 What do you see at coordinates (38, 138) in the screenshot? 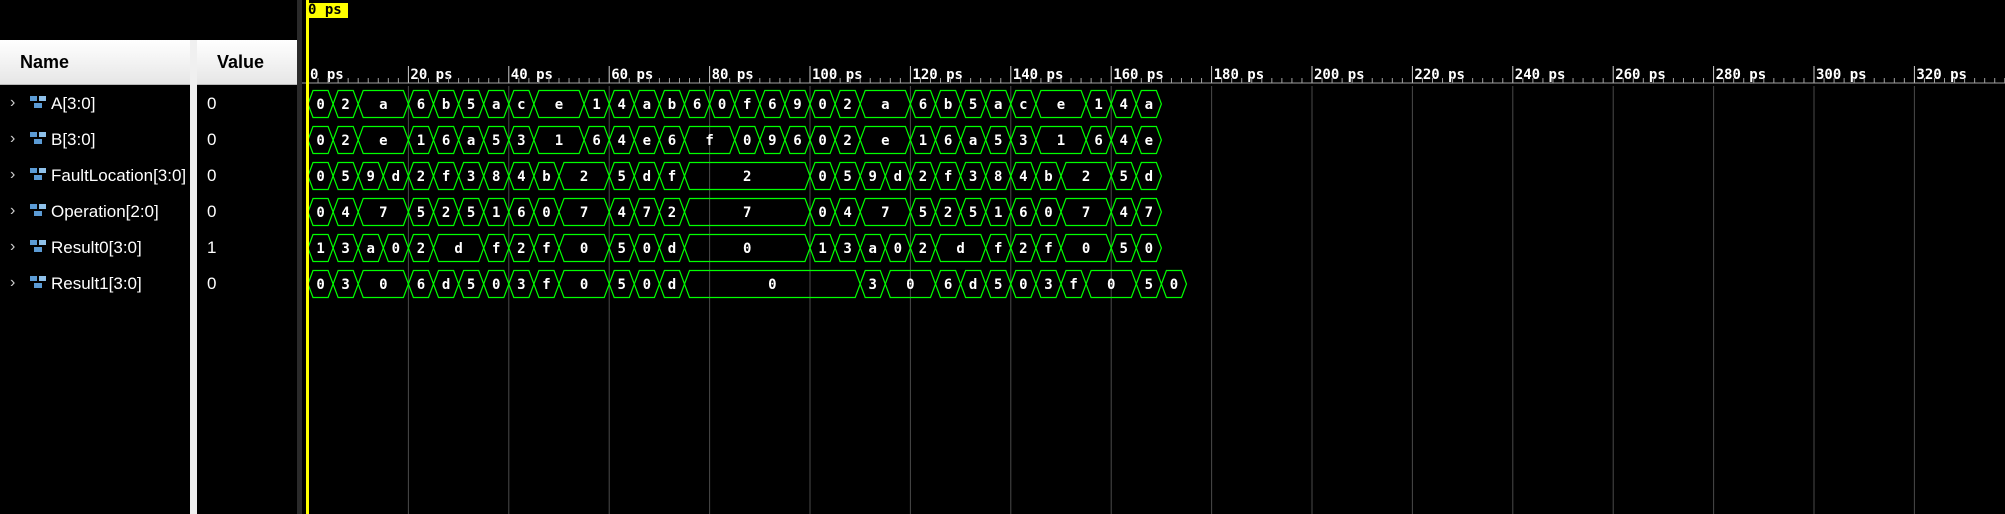
I see `bus-signal-icon` at bounding box center [38, 138].